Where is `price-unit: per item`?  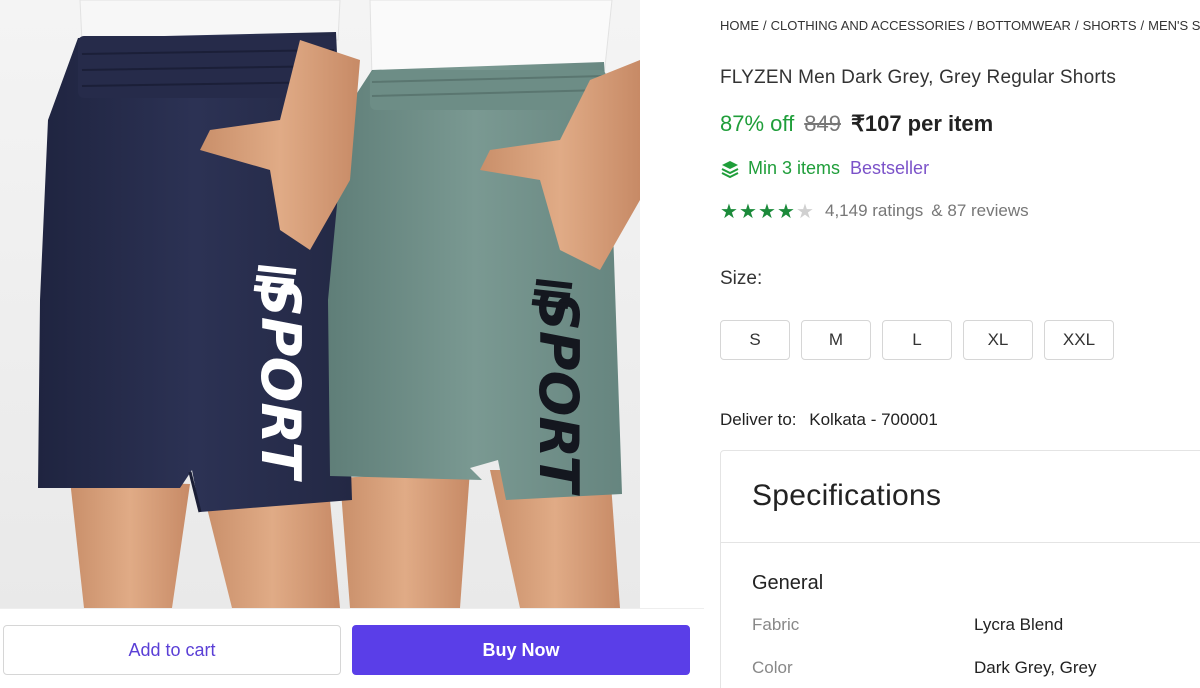 price-unit: per item is located at coordinates (950, 123).